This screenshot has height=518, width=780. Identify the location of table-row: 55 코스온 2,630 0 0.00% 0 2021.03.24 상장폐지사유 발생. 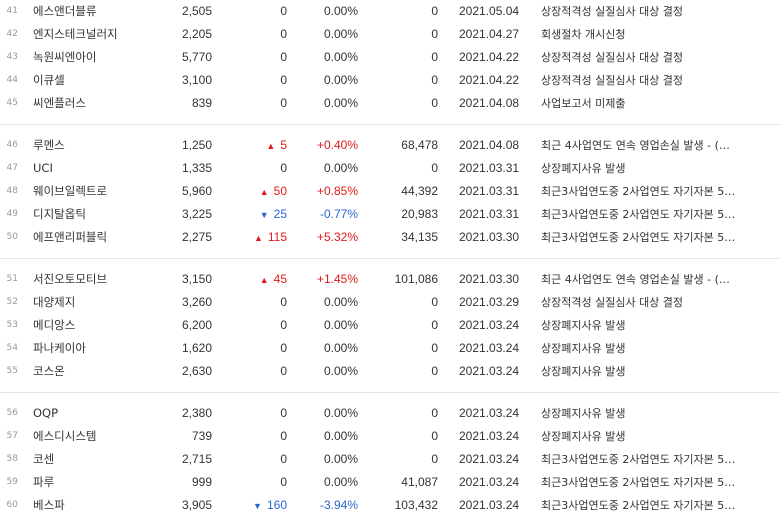
(390, 371).